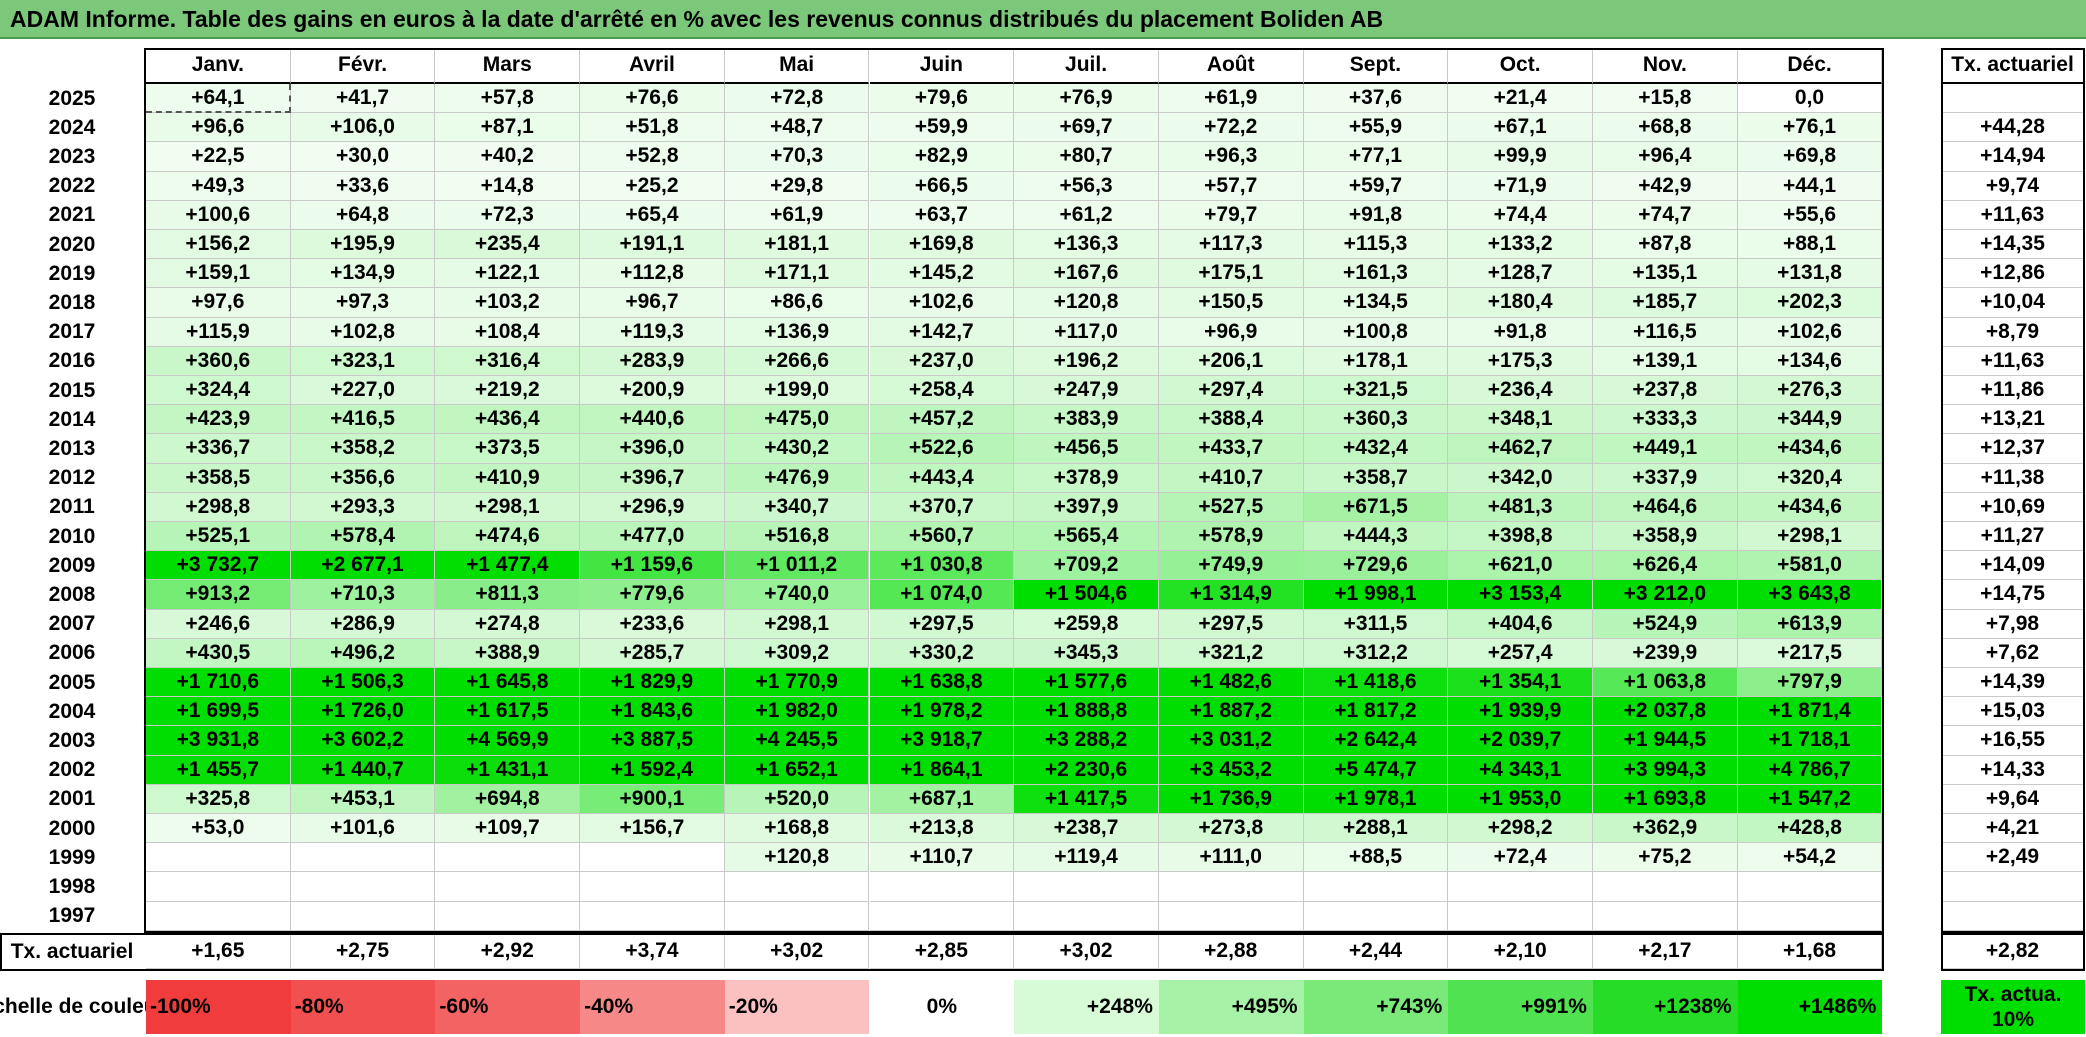  I want to click on value-cell: +1 978,2, so click(942, 712).